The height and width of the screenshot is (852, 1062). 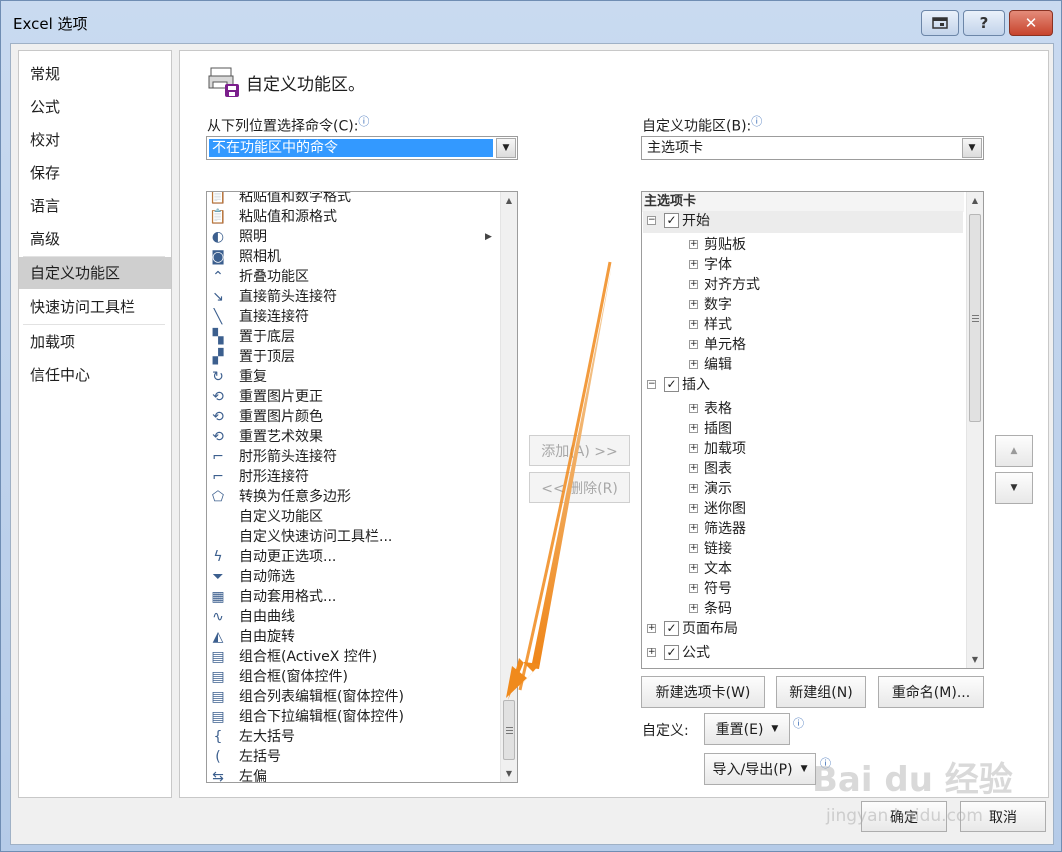 What do you see at coordinates (803, 653) in the screenshot?
I see `tree-tab-item: + ✓ 公式` at bounding box center [803, 653].